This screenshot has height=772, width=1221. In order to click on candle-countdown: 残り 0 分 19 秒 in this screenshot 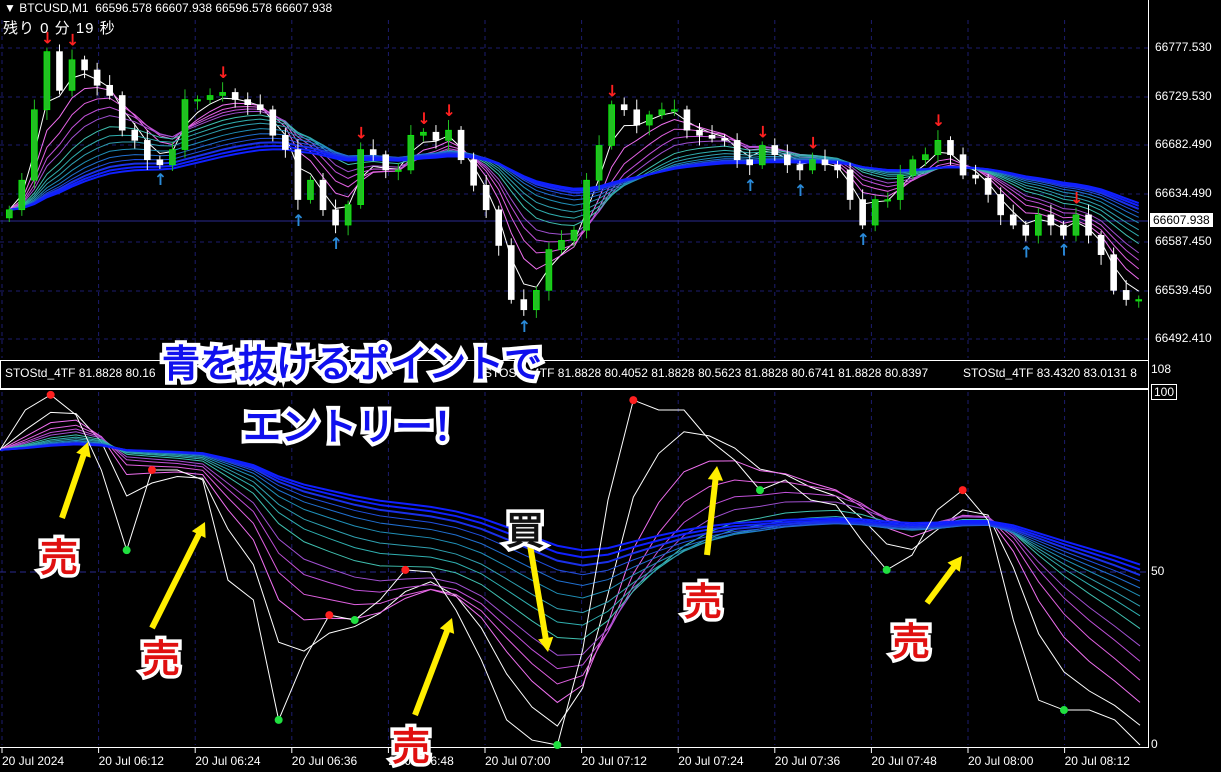, I will do `click(59, 28)`.